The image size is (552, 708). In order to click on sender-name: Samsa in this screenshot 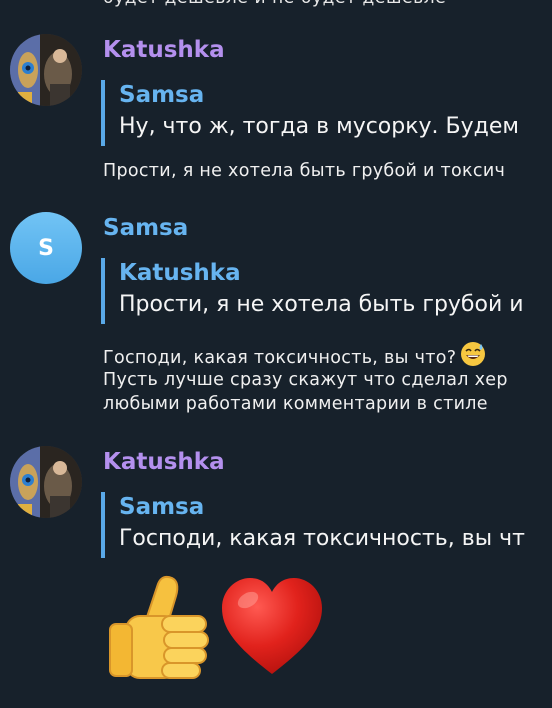, I will do `click(145, 228)`.